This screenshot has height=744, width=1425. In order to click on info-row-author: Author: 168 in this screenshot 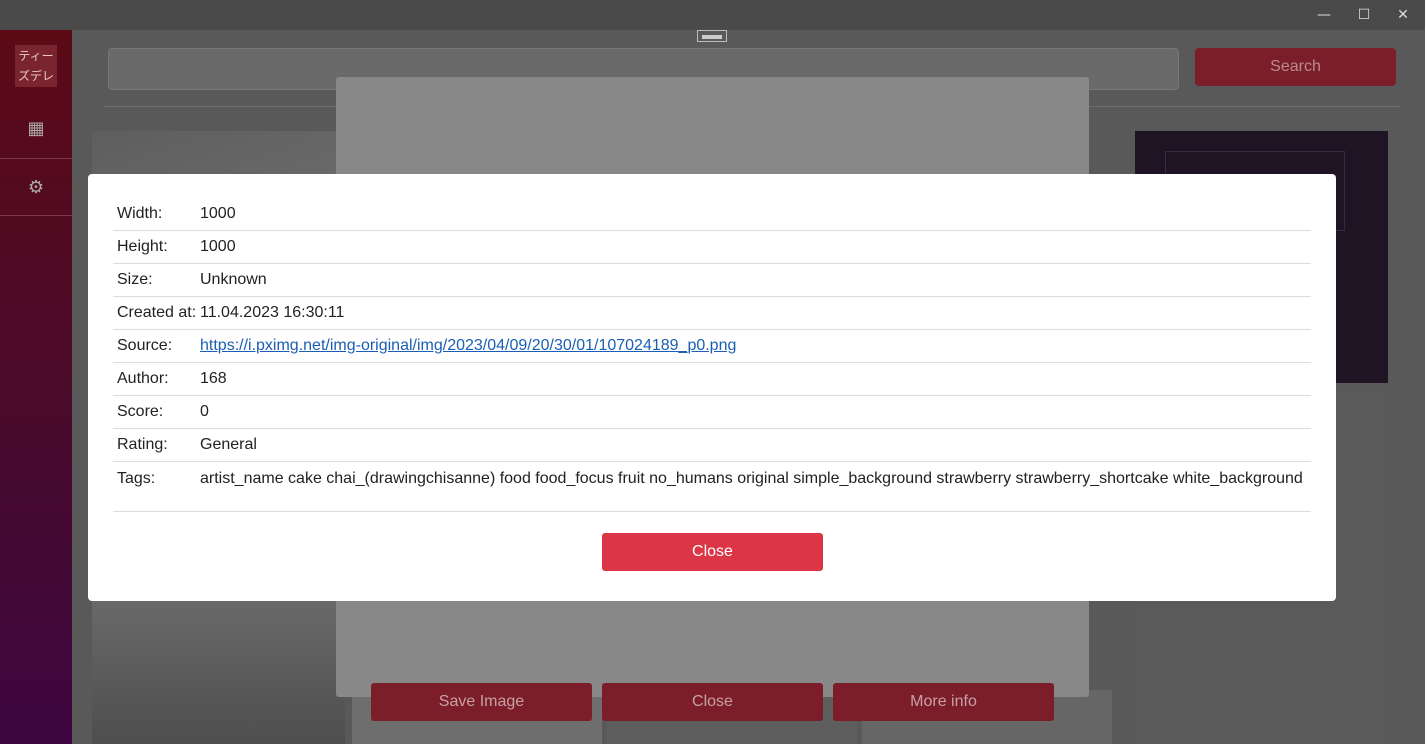, I will do `click(712, 379)`.